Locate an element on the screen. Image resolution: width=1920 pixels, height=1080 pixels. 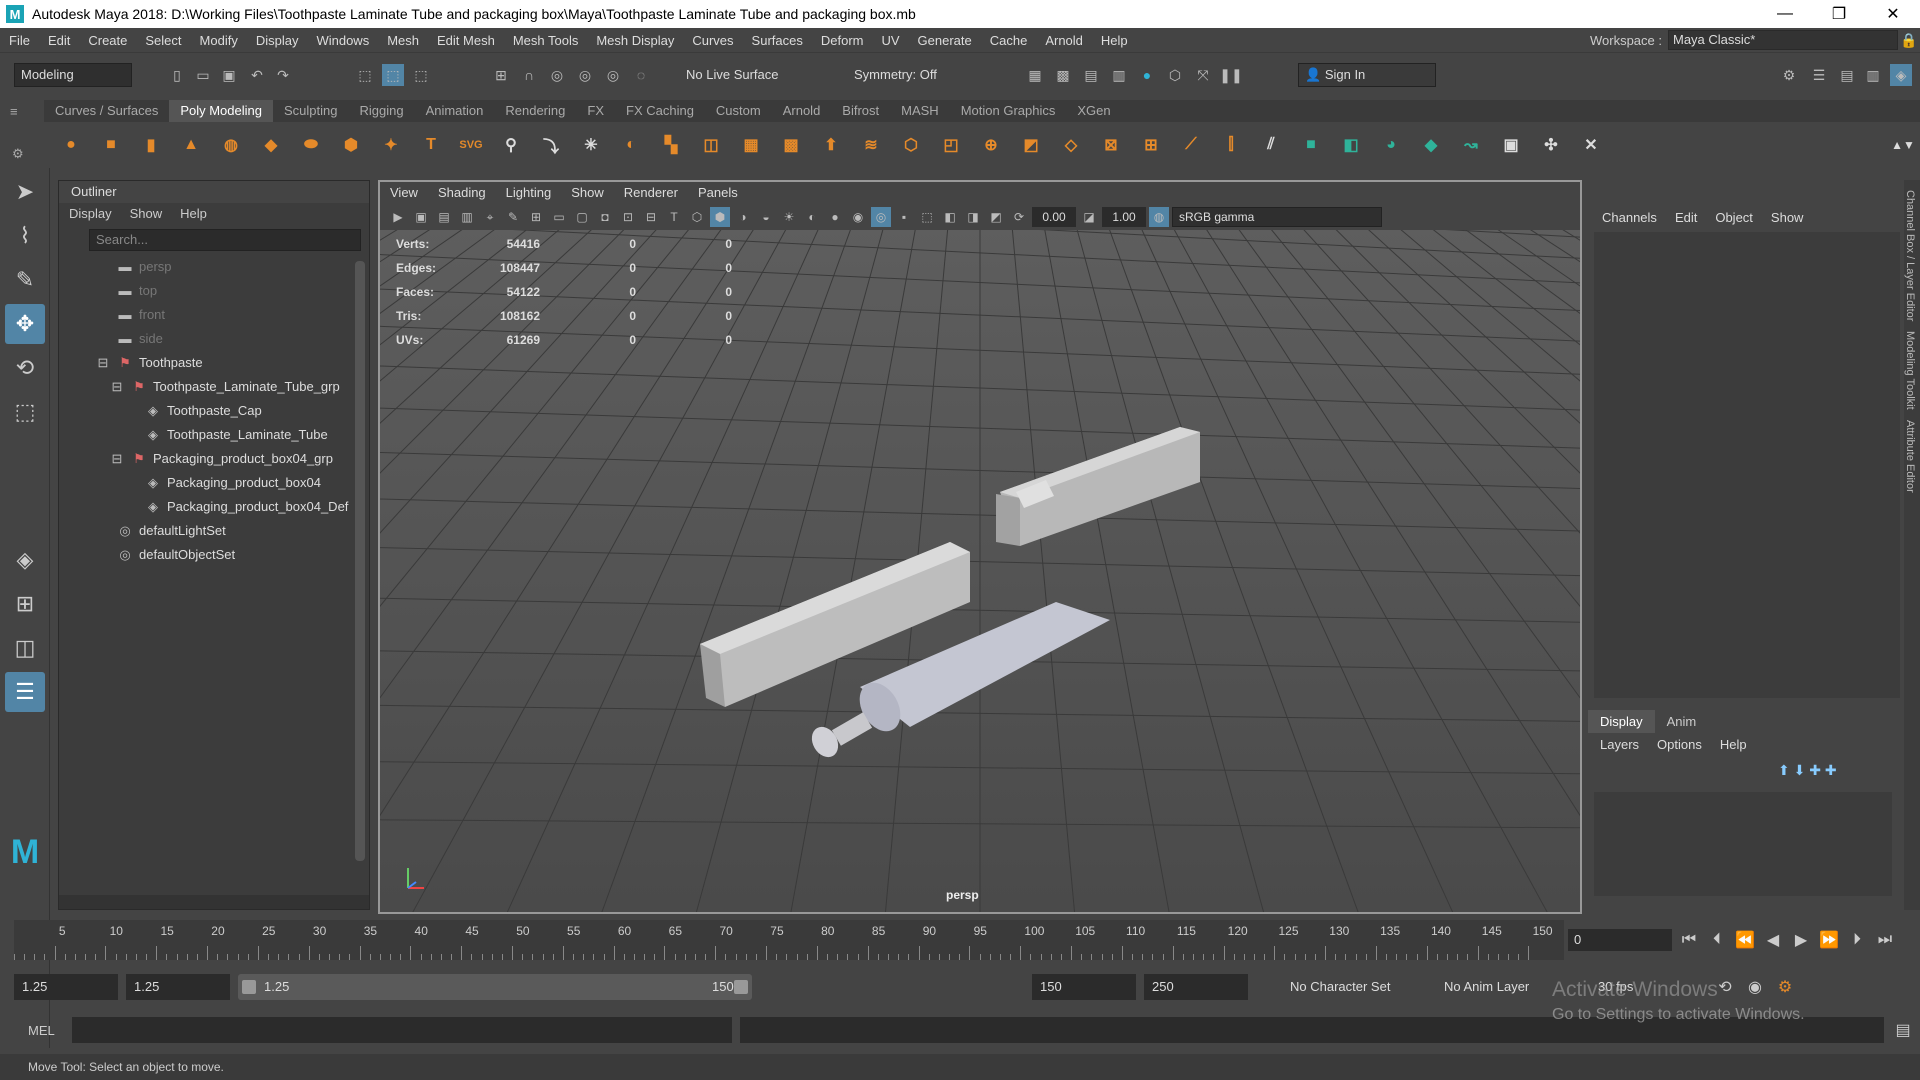
shelf-tab-arnold: Arnold is located at coordinates (802, 111).